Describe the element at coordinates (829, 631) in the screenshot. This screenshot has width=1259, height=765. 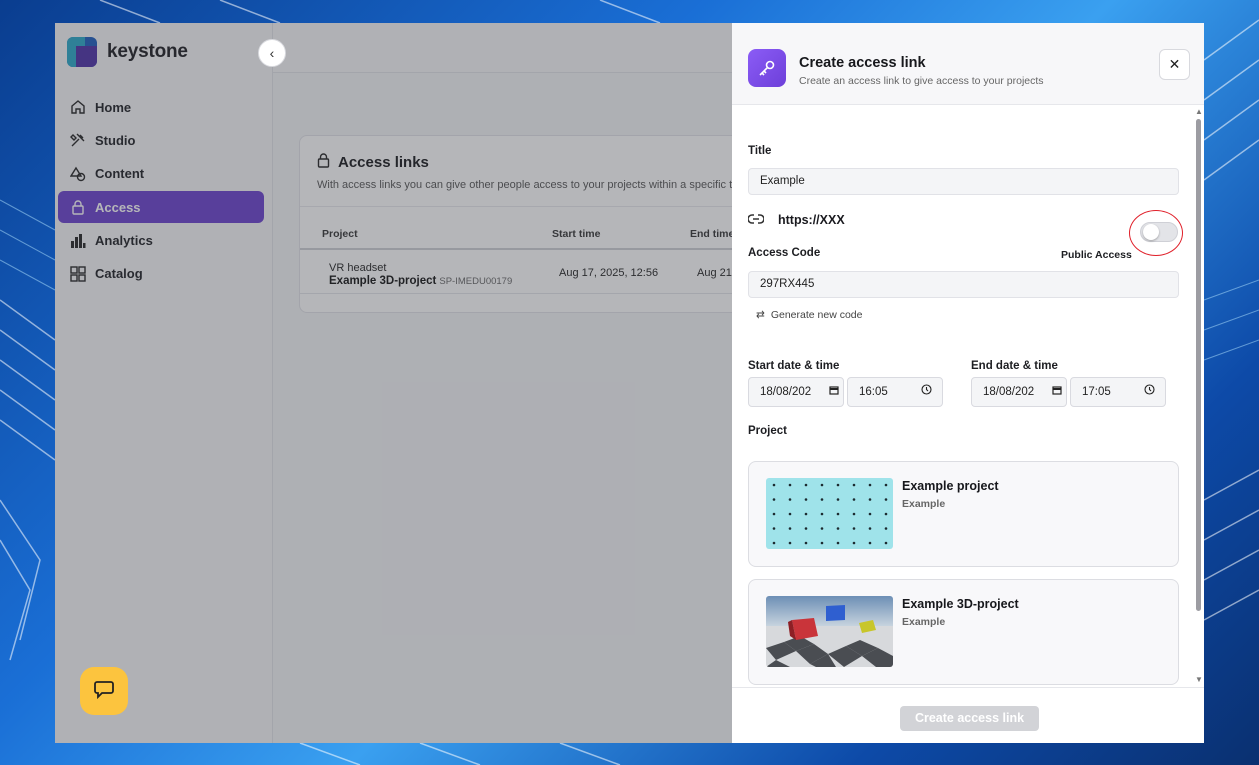
I see `project-thumbnail-3d-scene` at that location.